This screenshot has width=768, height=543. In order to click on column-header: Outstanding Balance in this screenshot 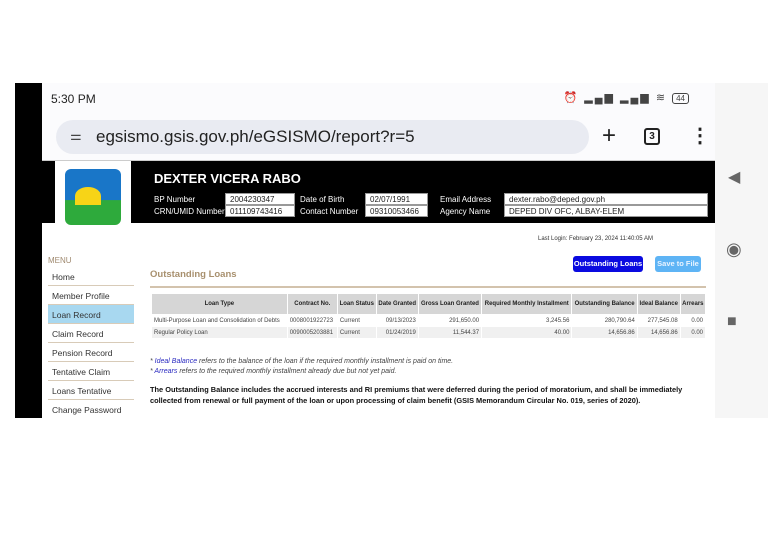, I will do `click(604, 304)`.